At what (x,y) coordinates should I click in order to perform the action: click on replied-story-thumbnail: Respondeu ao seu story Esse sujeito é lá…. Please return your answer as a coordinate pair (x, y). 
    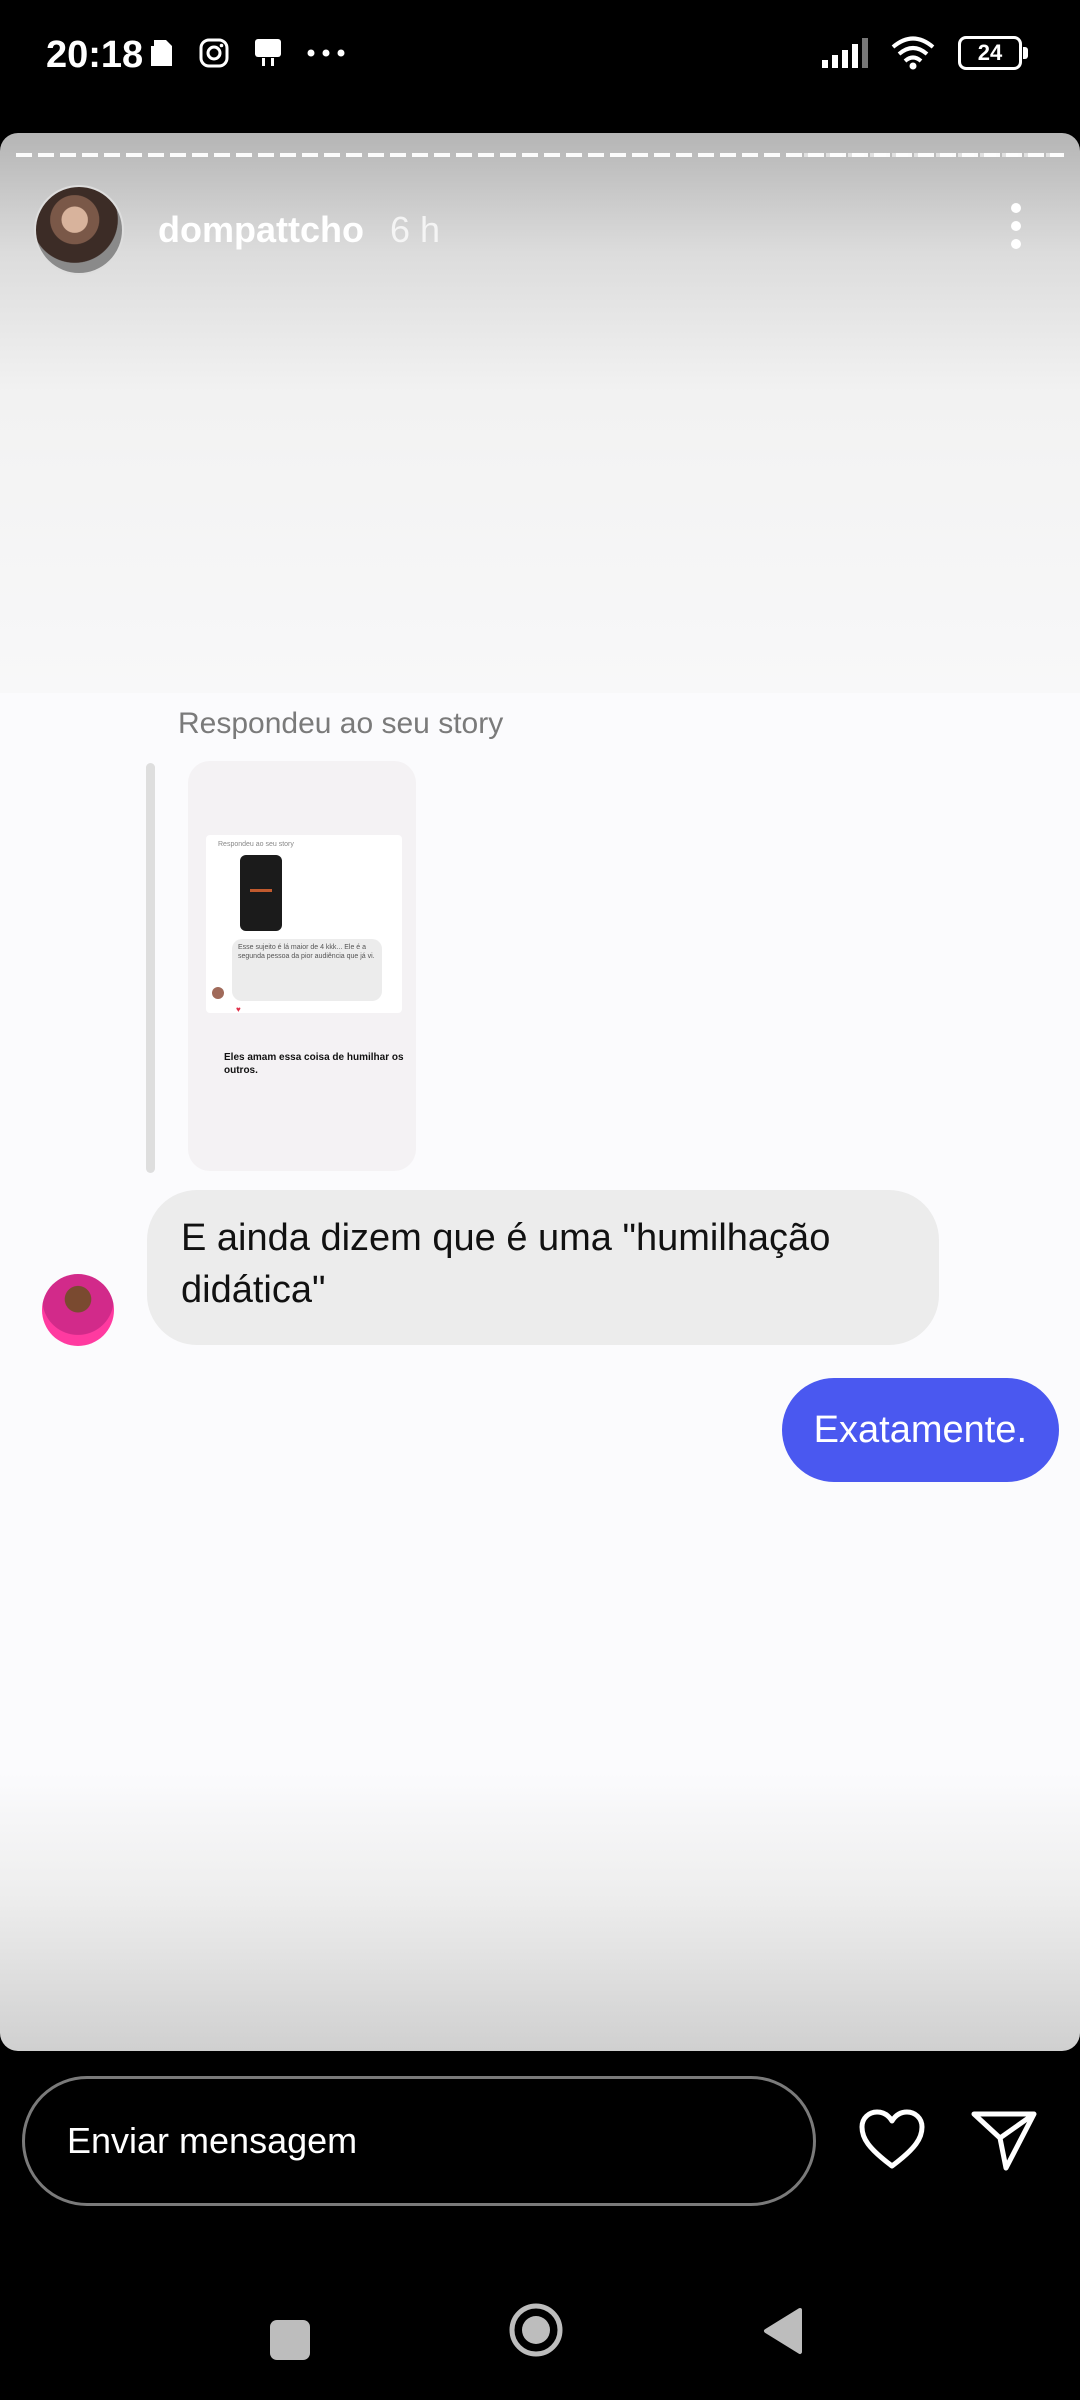
    Looking at the image, I should click on (302, 966).